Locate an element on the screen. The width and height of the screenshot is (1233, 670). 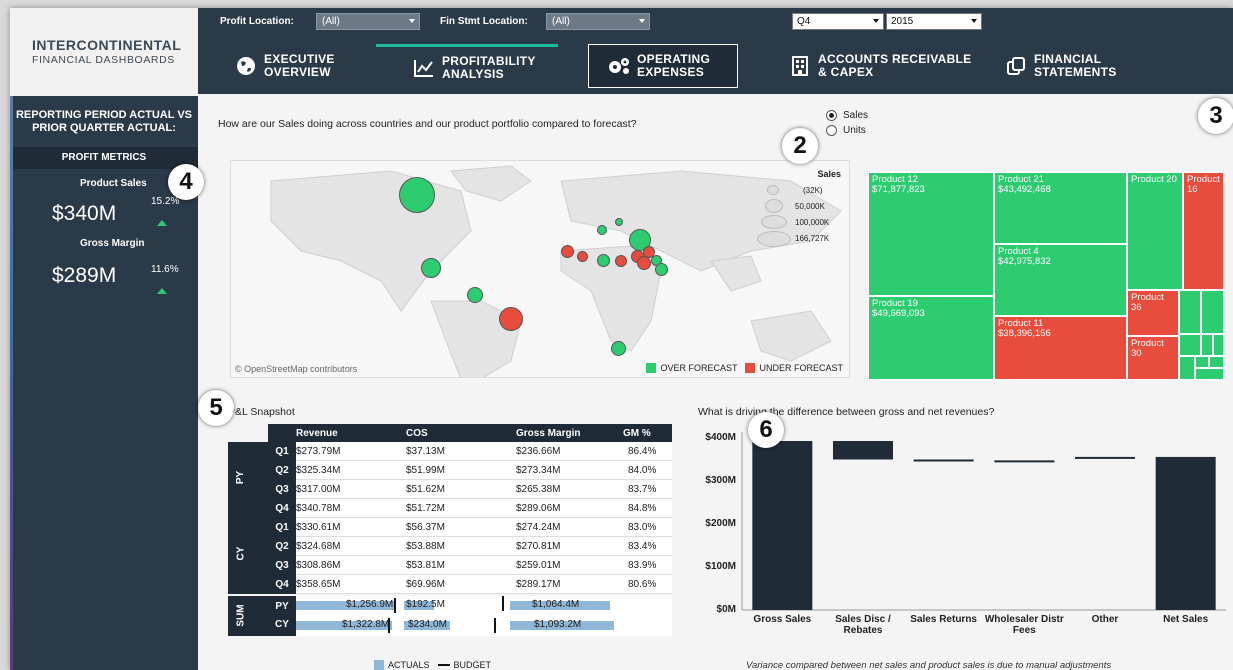
quarter-cell: Q1 is located at coordinates (282, 527).